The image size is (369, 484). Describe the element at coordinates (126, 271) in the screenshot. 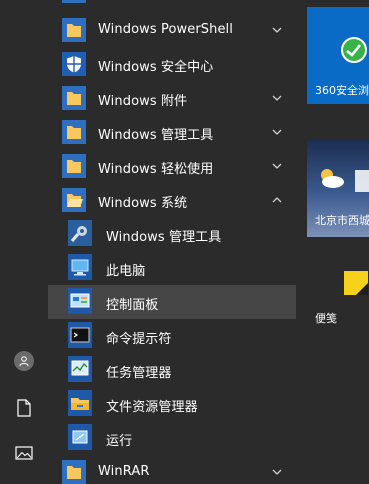

I see `app-item-label: 此电脑` at that location.